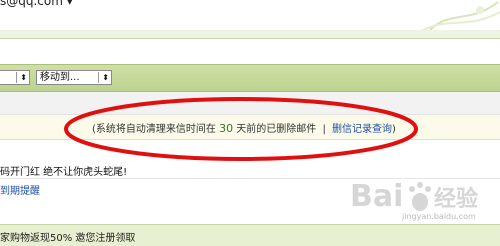 The height and width of the screenshot is (246, 500). What do you see at coordinates (250, 34) in the screenshot?
I see `header-band` at bounding box center [250, 34].